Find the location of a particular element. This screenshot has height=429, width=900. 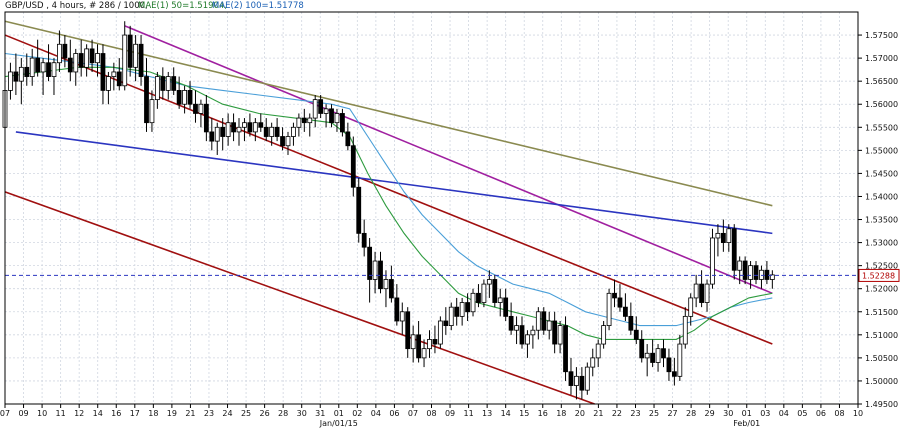

x-tick-label: 29 is located at coordinates (710, 413).